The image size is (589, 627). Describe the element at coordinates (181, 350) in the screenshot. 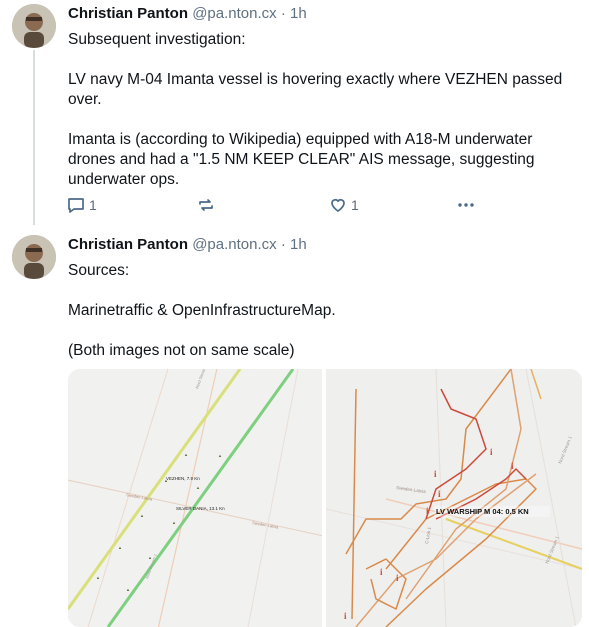

I see `paragraph: (Both images not on same scale)` at that location.